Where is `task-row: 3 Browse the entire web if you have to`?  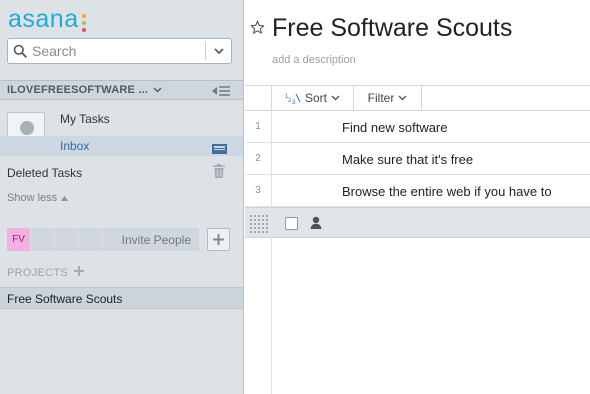
task-row: 3 Browse the entire web if you have to is located at coordinates (417, 191).